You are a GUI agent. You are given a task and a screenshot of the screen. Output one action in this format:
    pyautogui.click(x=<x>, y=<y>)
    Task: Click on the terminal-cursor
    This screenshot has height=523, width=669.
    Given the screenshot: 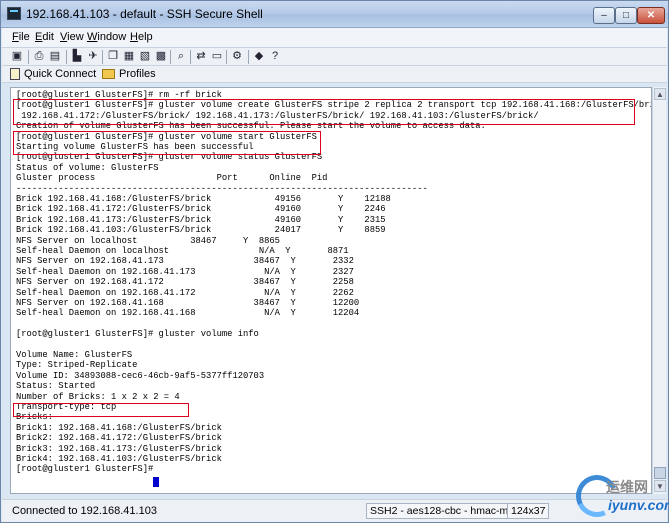 What is the action you would take?
    pyautogui.click(x=156, y=482)
    